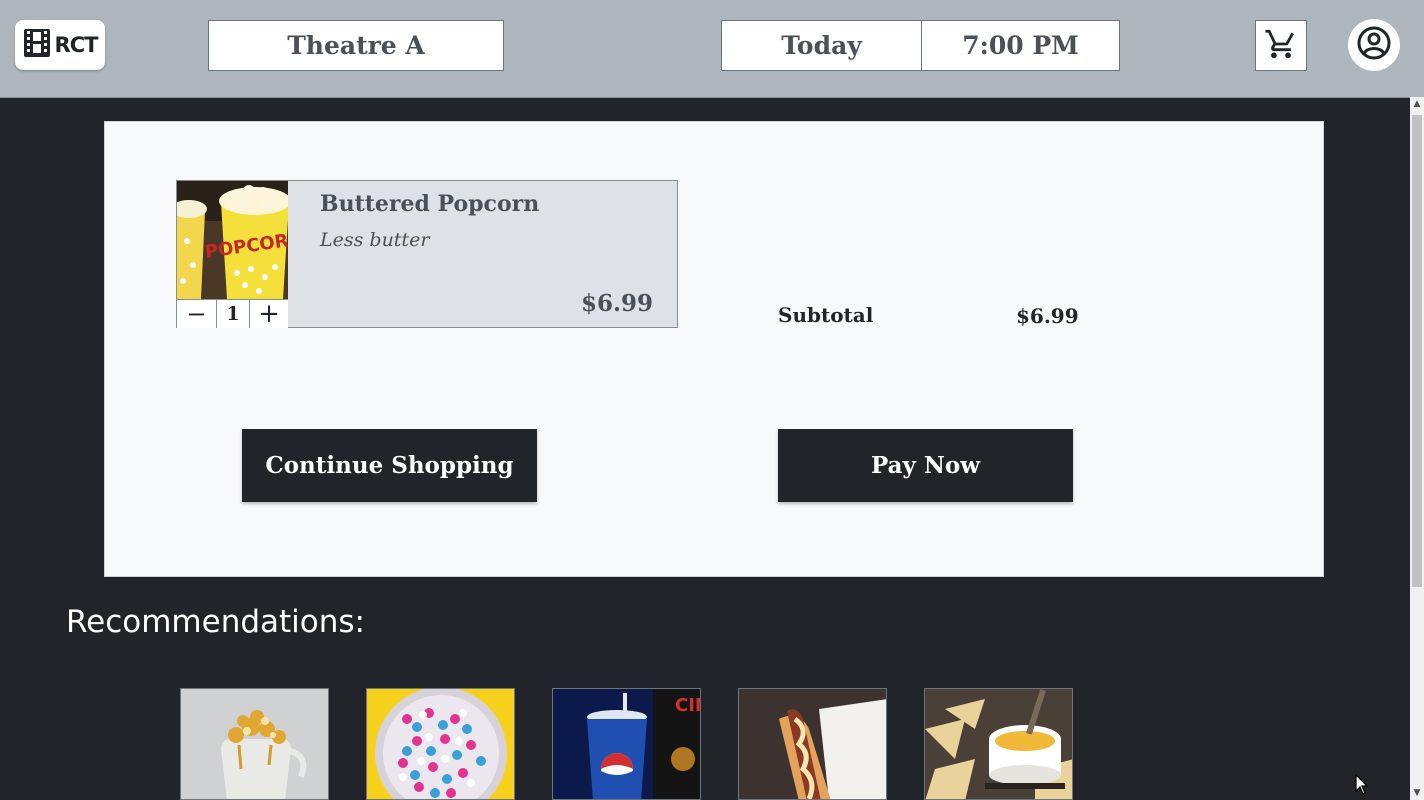  Describe the element at coordinates (254, 744) in the screenshot. I see `caramel-popcorn-image` at that location.